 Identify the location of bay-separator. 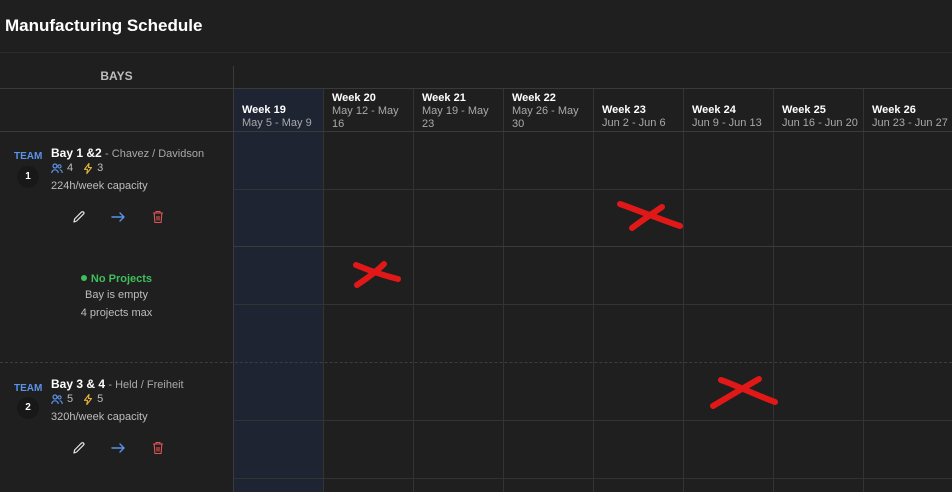
(476, 362).